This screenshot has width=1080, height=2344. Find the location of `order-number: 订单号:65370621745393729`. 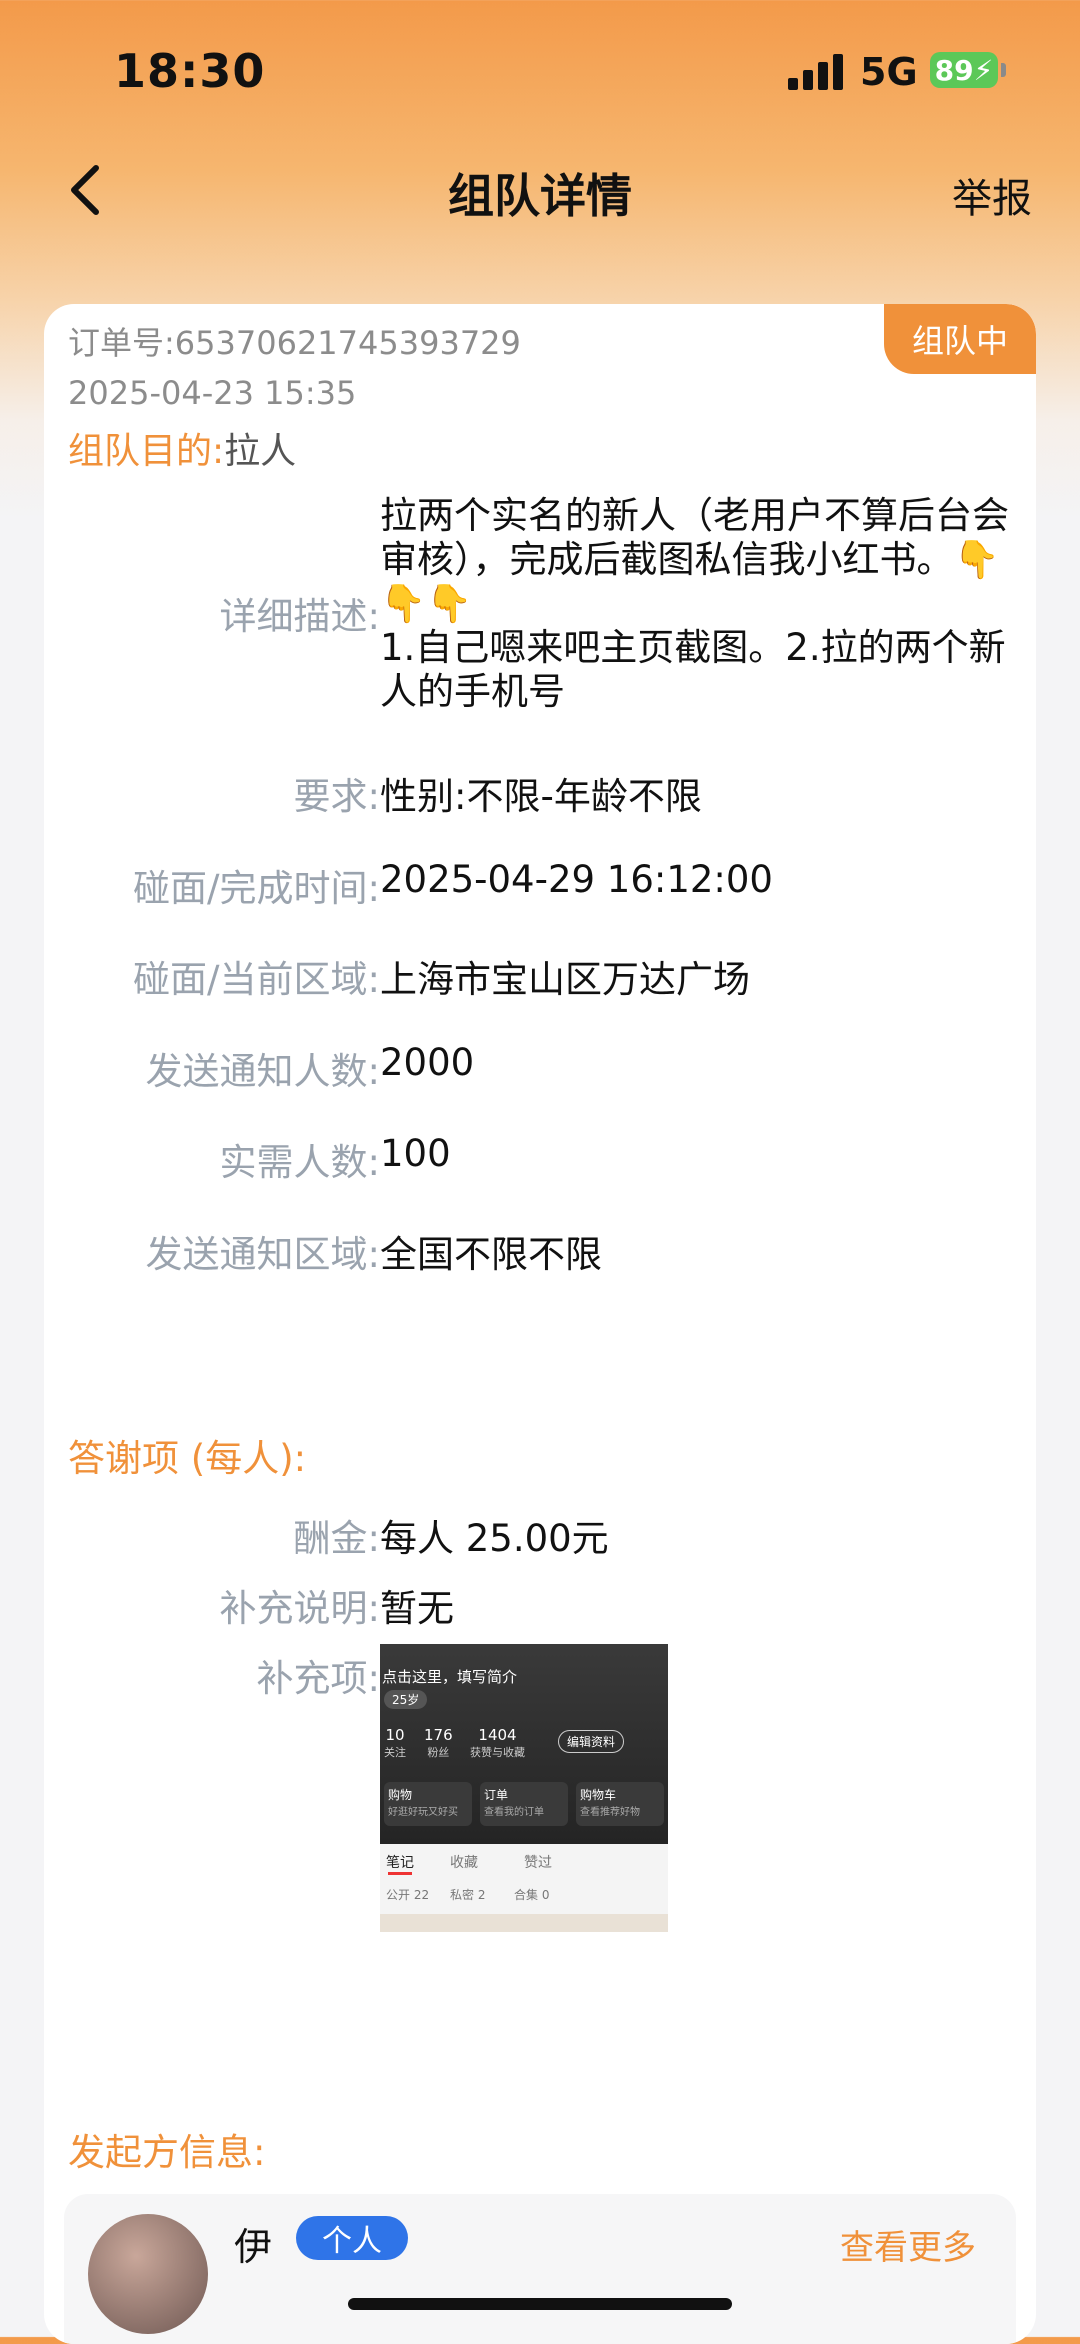

order-number: 订单号:65370621745393729 is located at coordinates (294, 343).